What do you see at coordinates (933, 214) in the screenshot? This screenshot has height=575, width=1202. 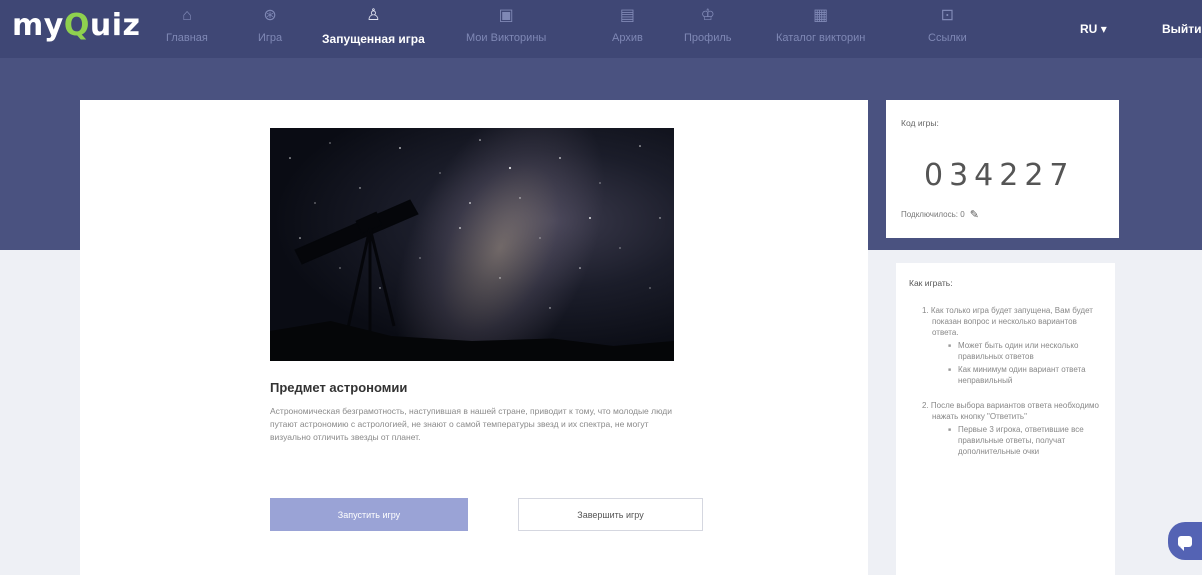 I see `subscribers-label: Подключилось: 0` at bounding box center [933, 214].